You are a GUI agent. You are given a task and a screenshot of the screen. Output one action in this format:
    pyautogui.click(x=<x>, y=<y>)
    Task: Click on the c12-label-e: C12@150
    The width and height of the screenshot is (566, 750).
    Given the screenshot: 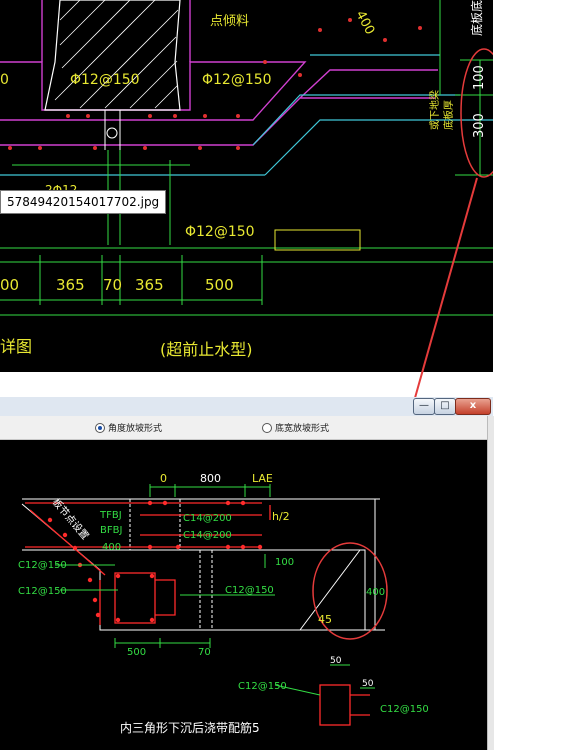 What is the action you would take?
    pyautogui.click(x=404, y=709)
    